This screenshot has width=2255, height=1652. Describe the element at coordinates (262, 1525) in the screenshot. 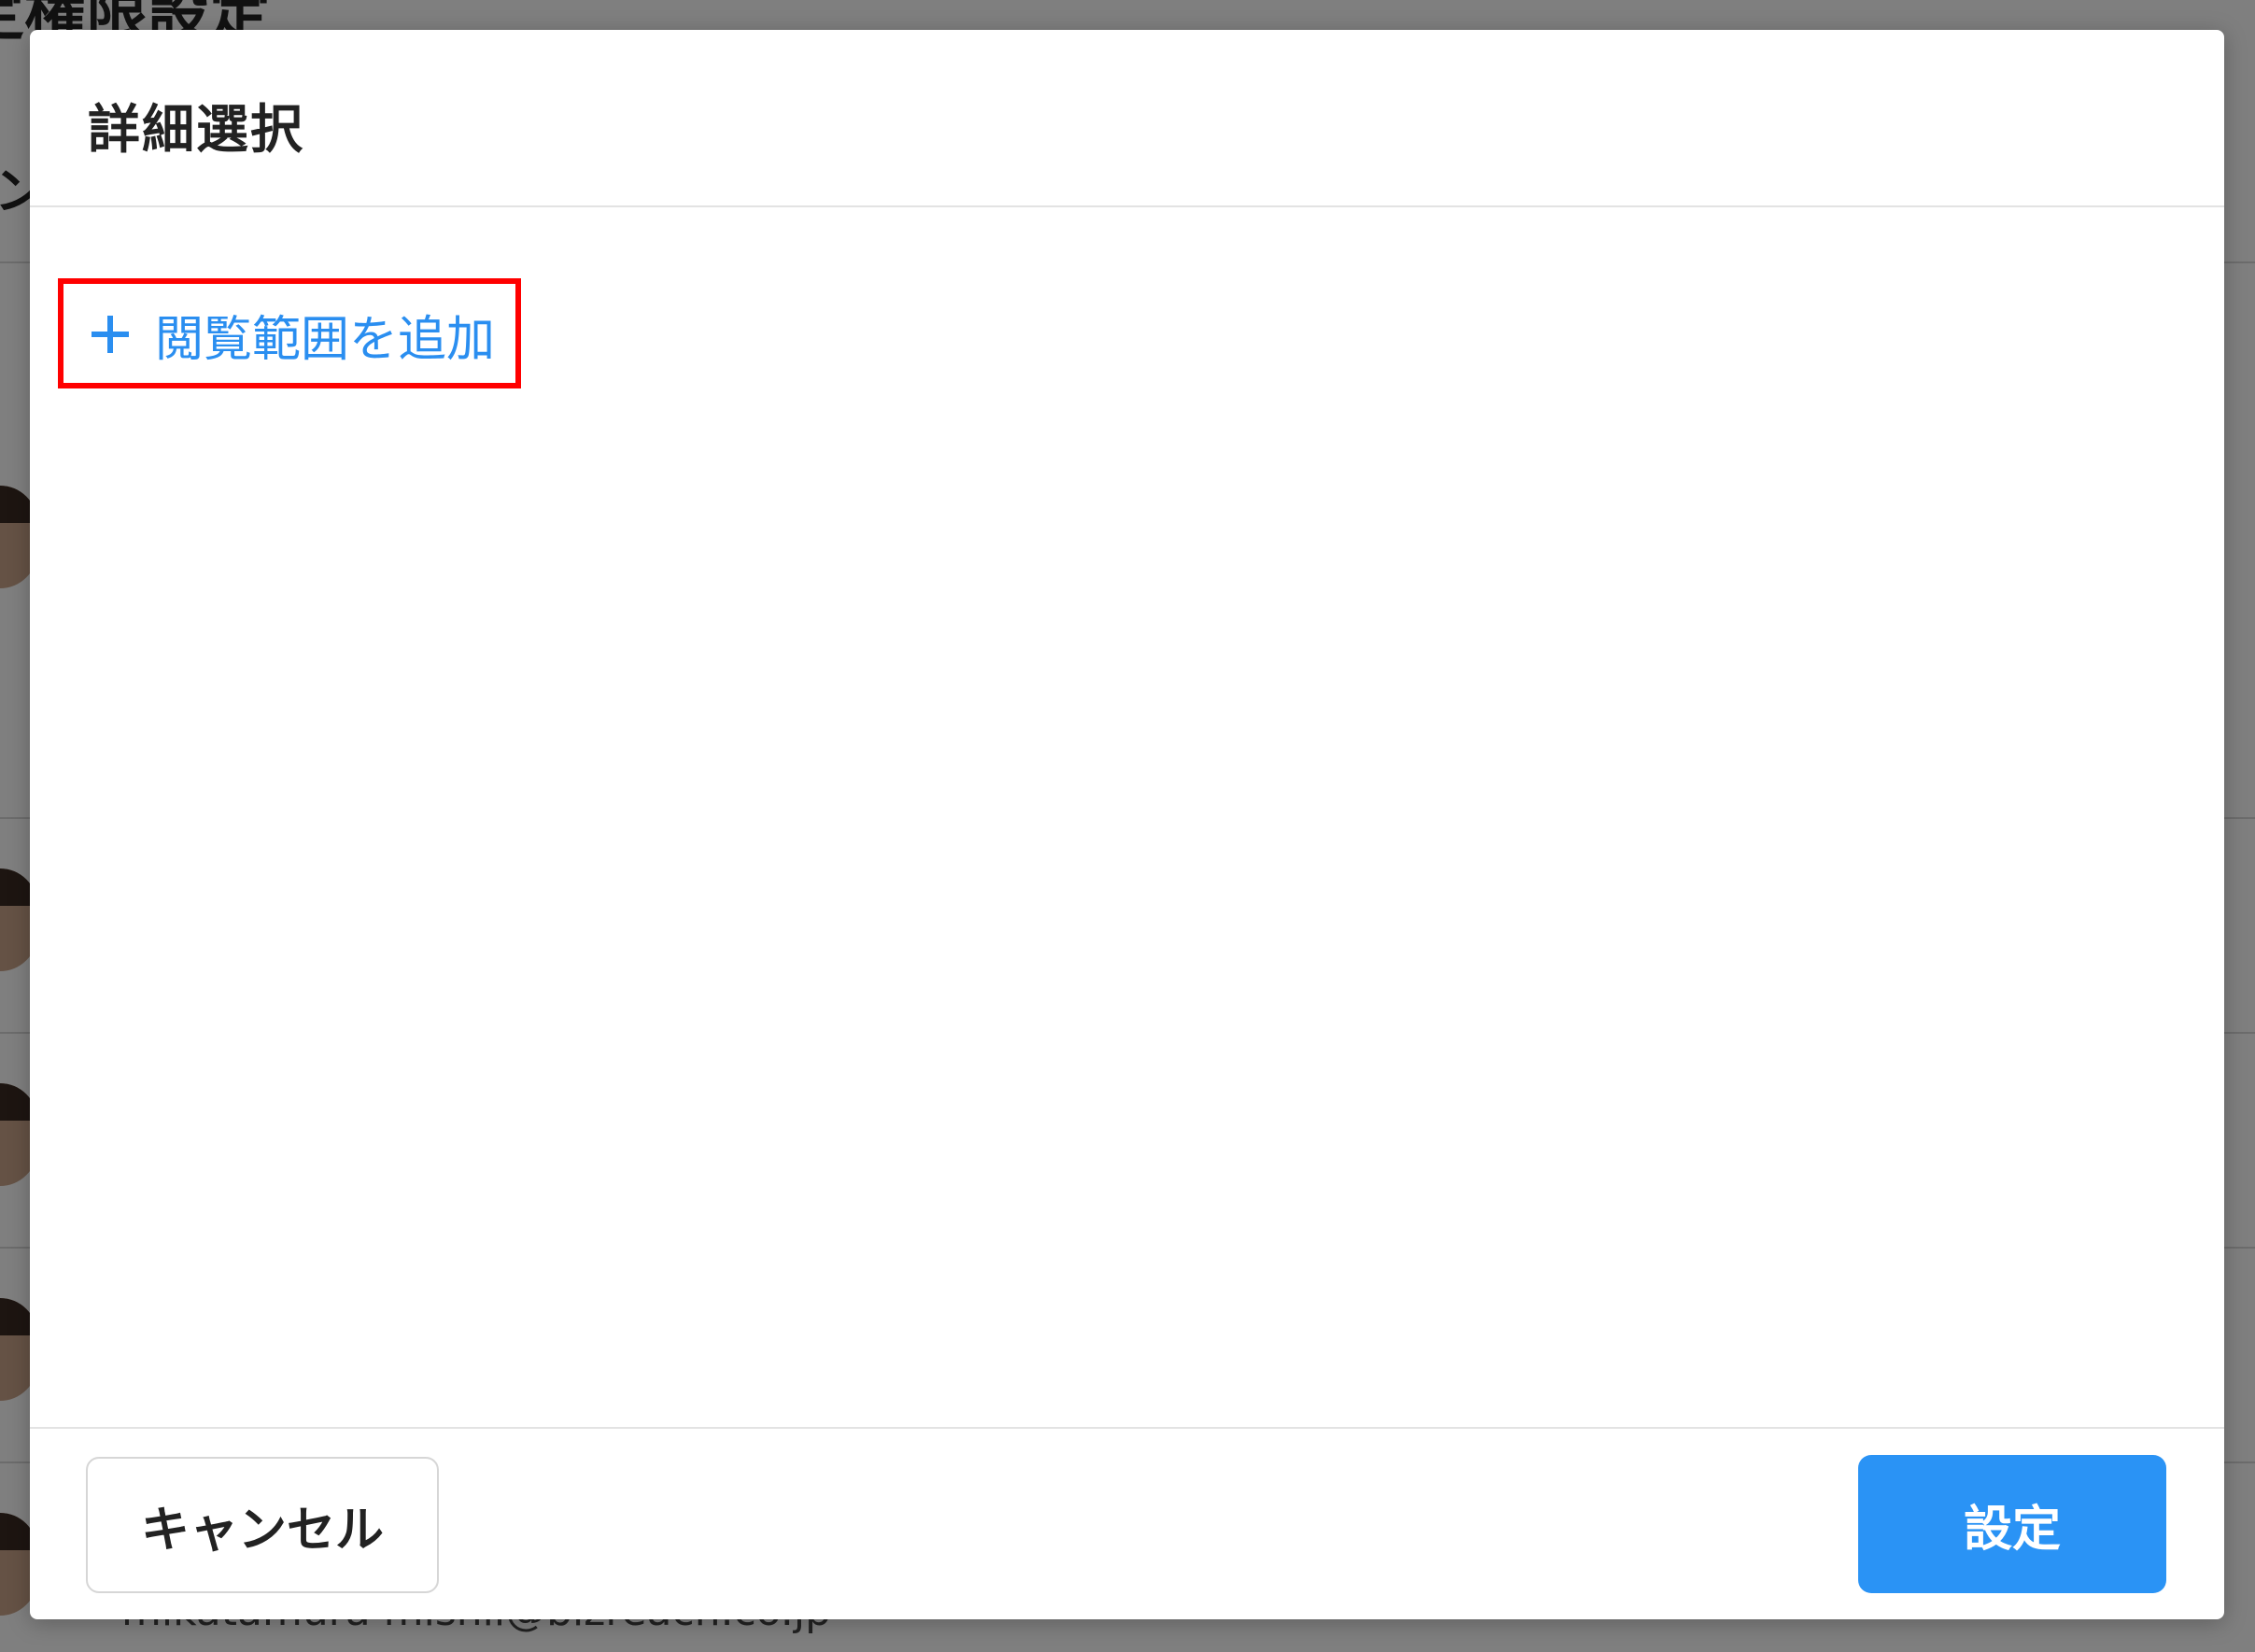

I see `cancel-button: キャンセル` at that location.